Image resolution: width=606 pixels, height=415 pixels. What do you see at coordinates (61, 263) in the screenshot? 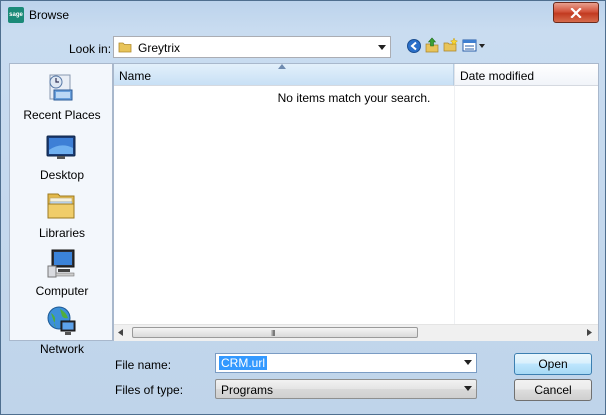
I see `computer-icon` at bounding box center [61, 263].